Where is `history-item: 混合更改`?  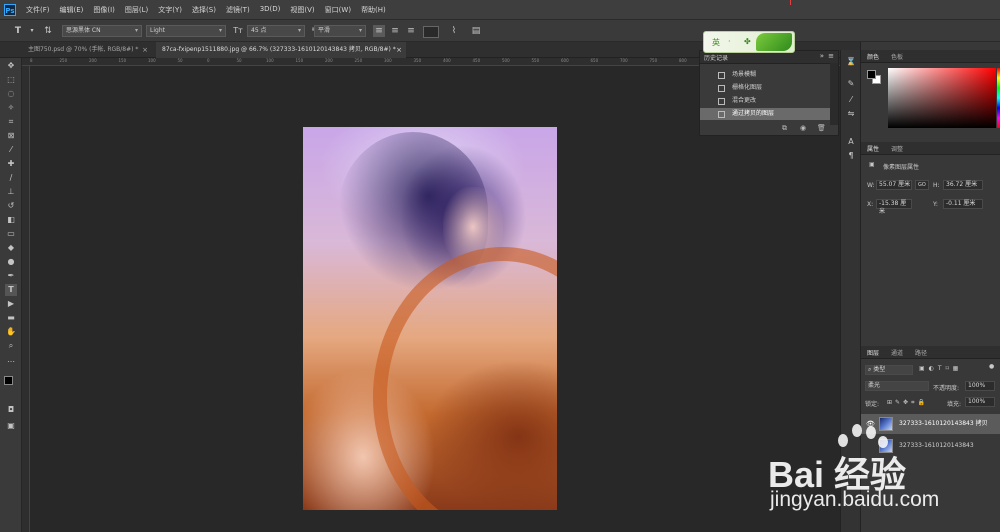
history-item: 混合更改 is located at coordinates (765, 101).